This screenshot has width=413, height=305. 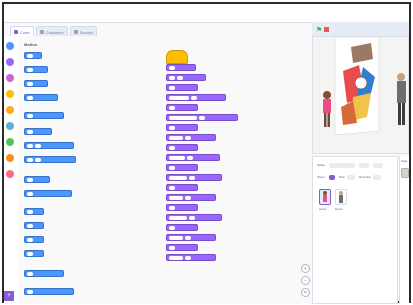 I want to click on editor-tabs: Code Costumes Sounds, so click(x=54, y=31).